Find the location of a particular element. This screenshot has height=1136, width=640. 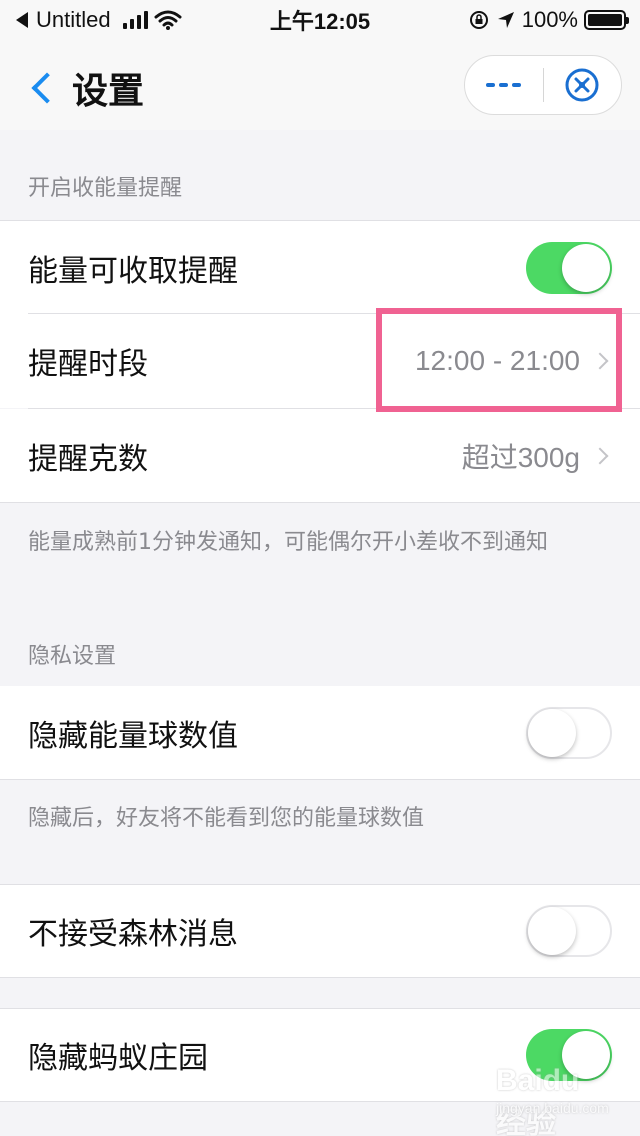

row-label: 提醒时段 is located at coordinates (88, 364).